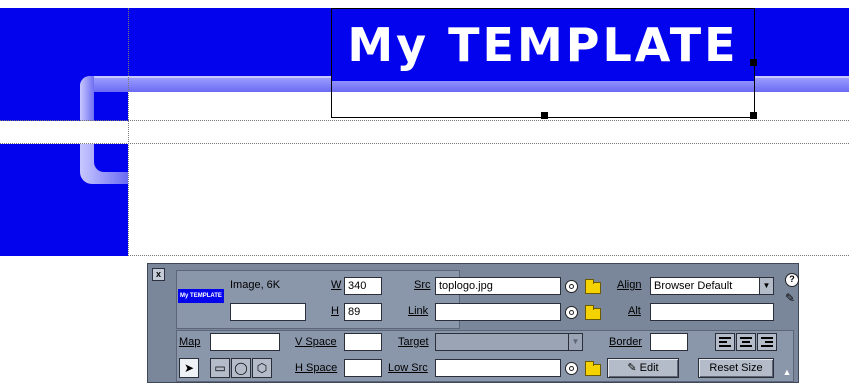  I want to click on edit-button-label: Edit, so click(649, 368).